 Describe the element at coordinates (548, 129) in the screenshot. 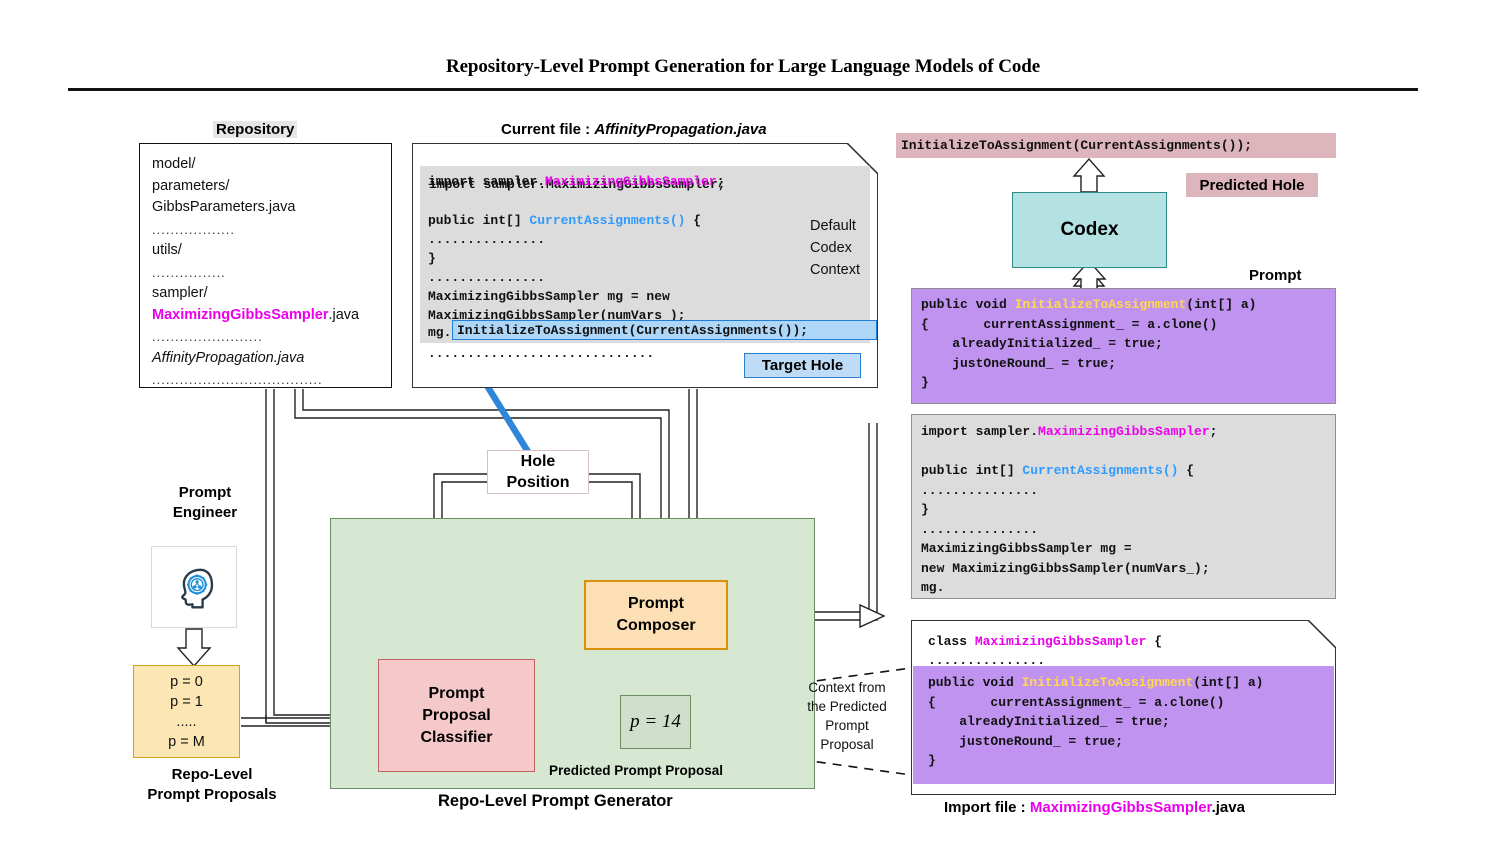

I see `current-file-label-prefix: Current file :` at that location.